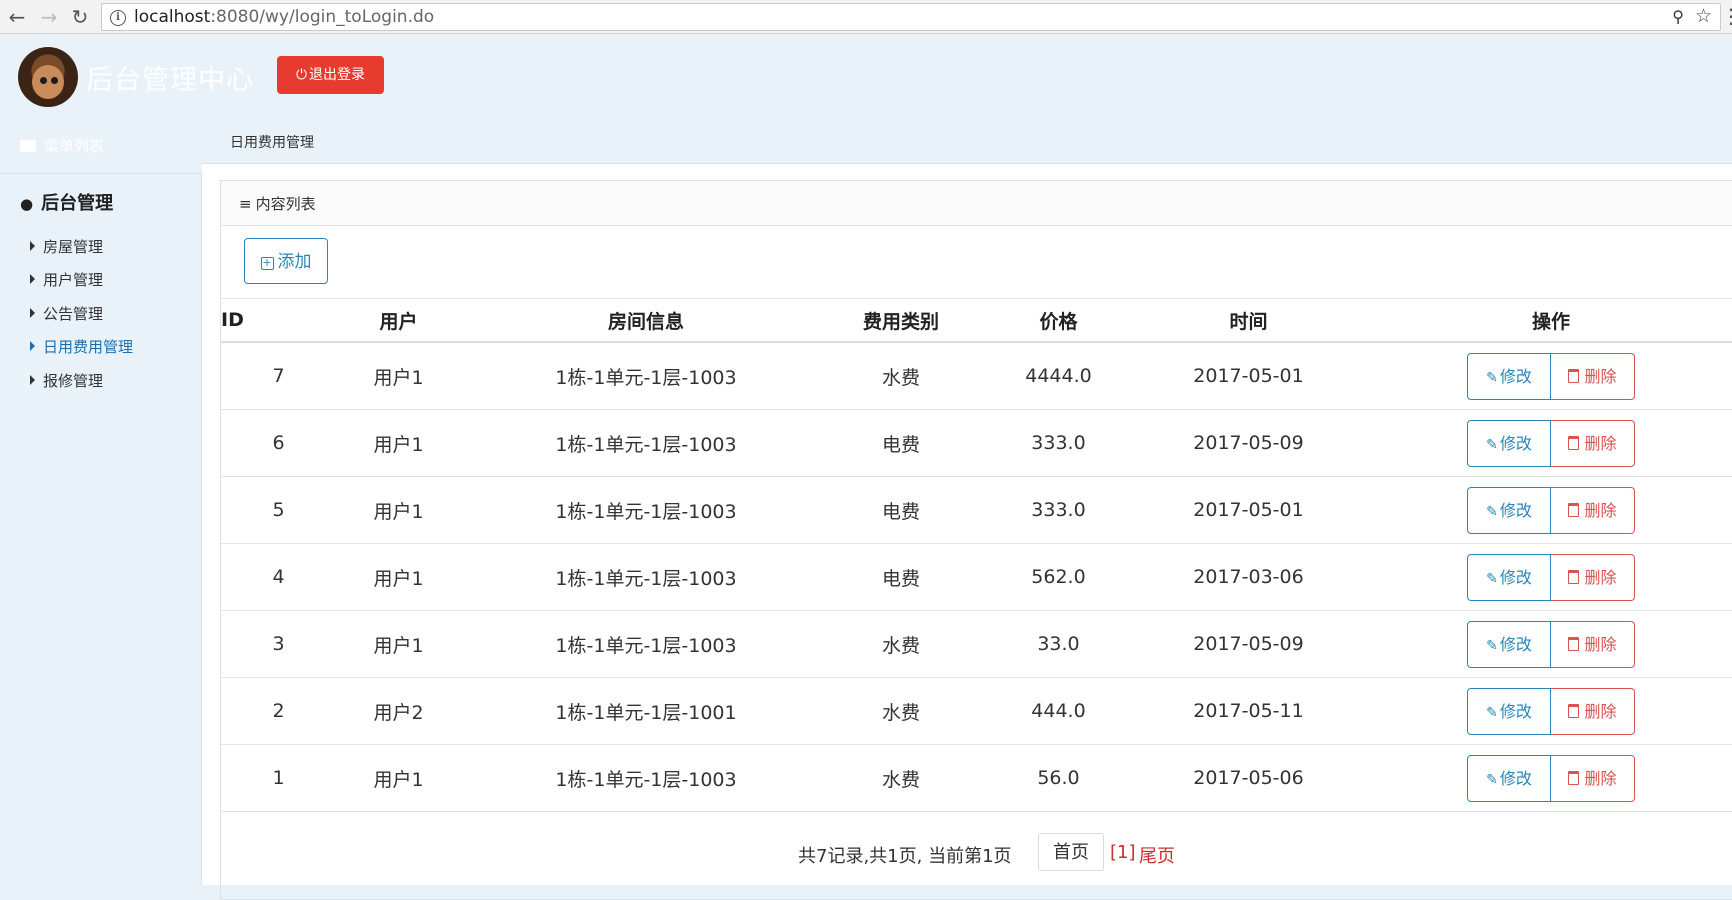  I want to click on cell-price: 333.0, so click(1058, 510).